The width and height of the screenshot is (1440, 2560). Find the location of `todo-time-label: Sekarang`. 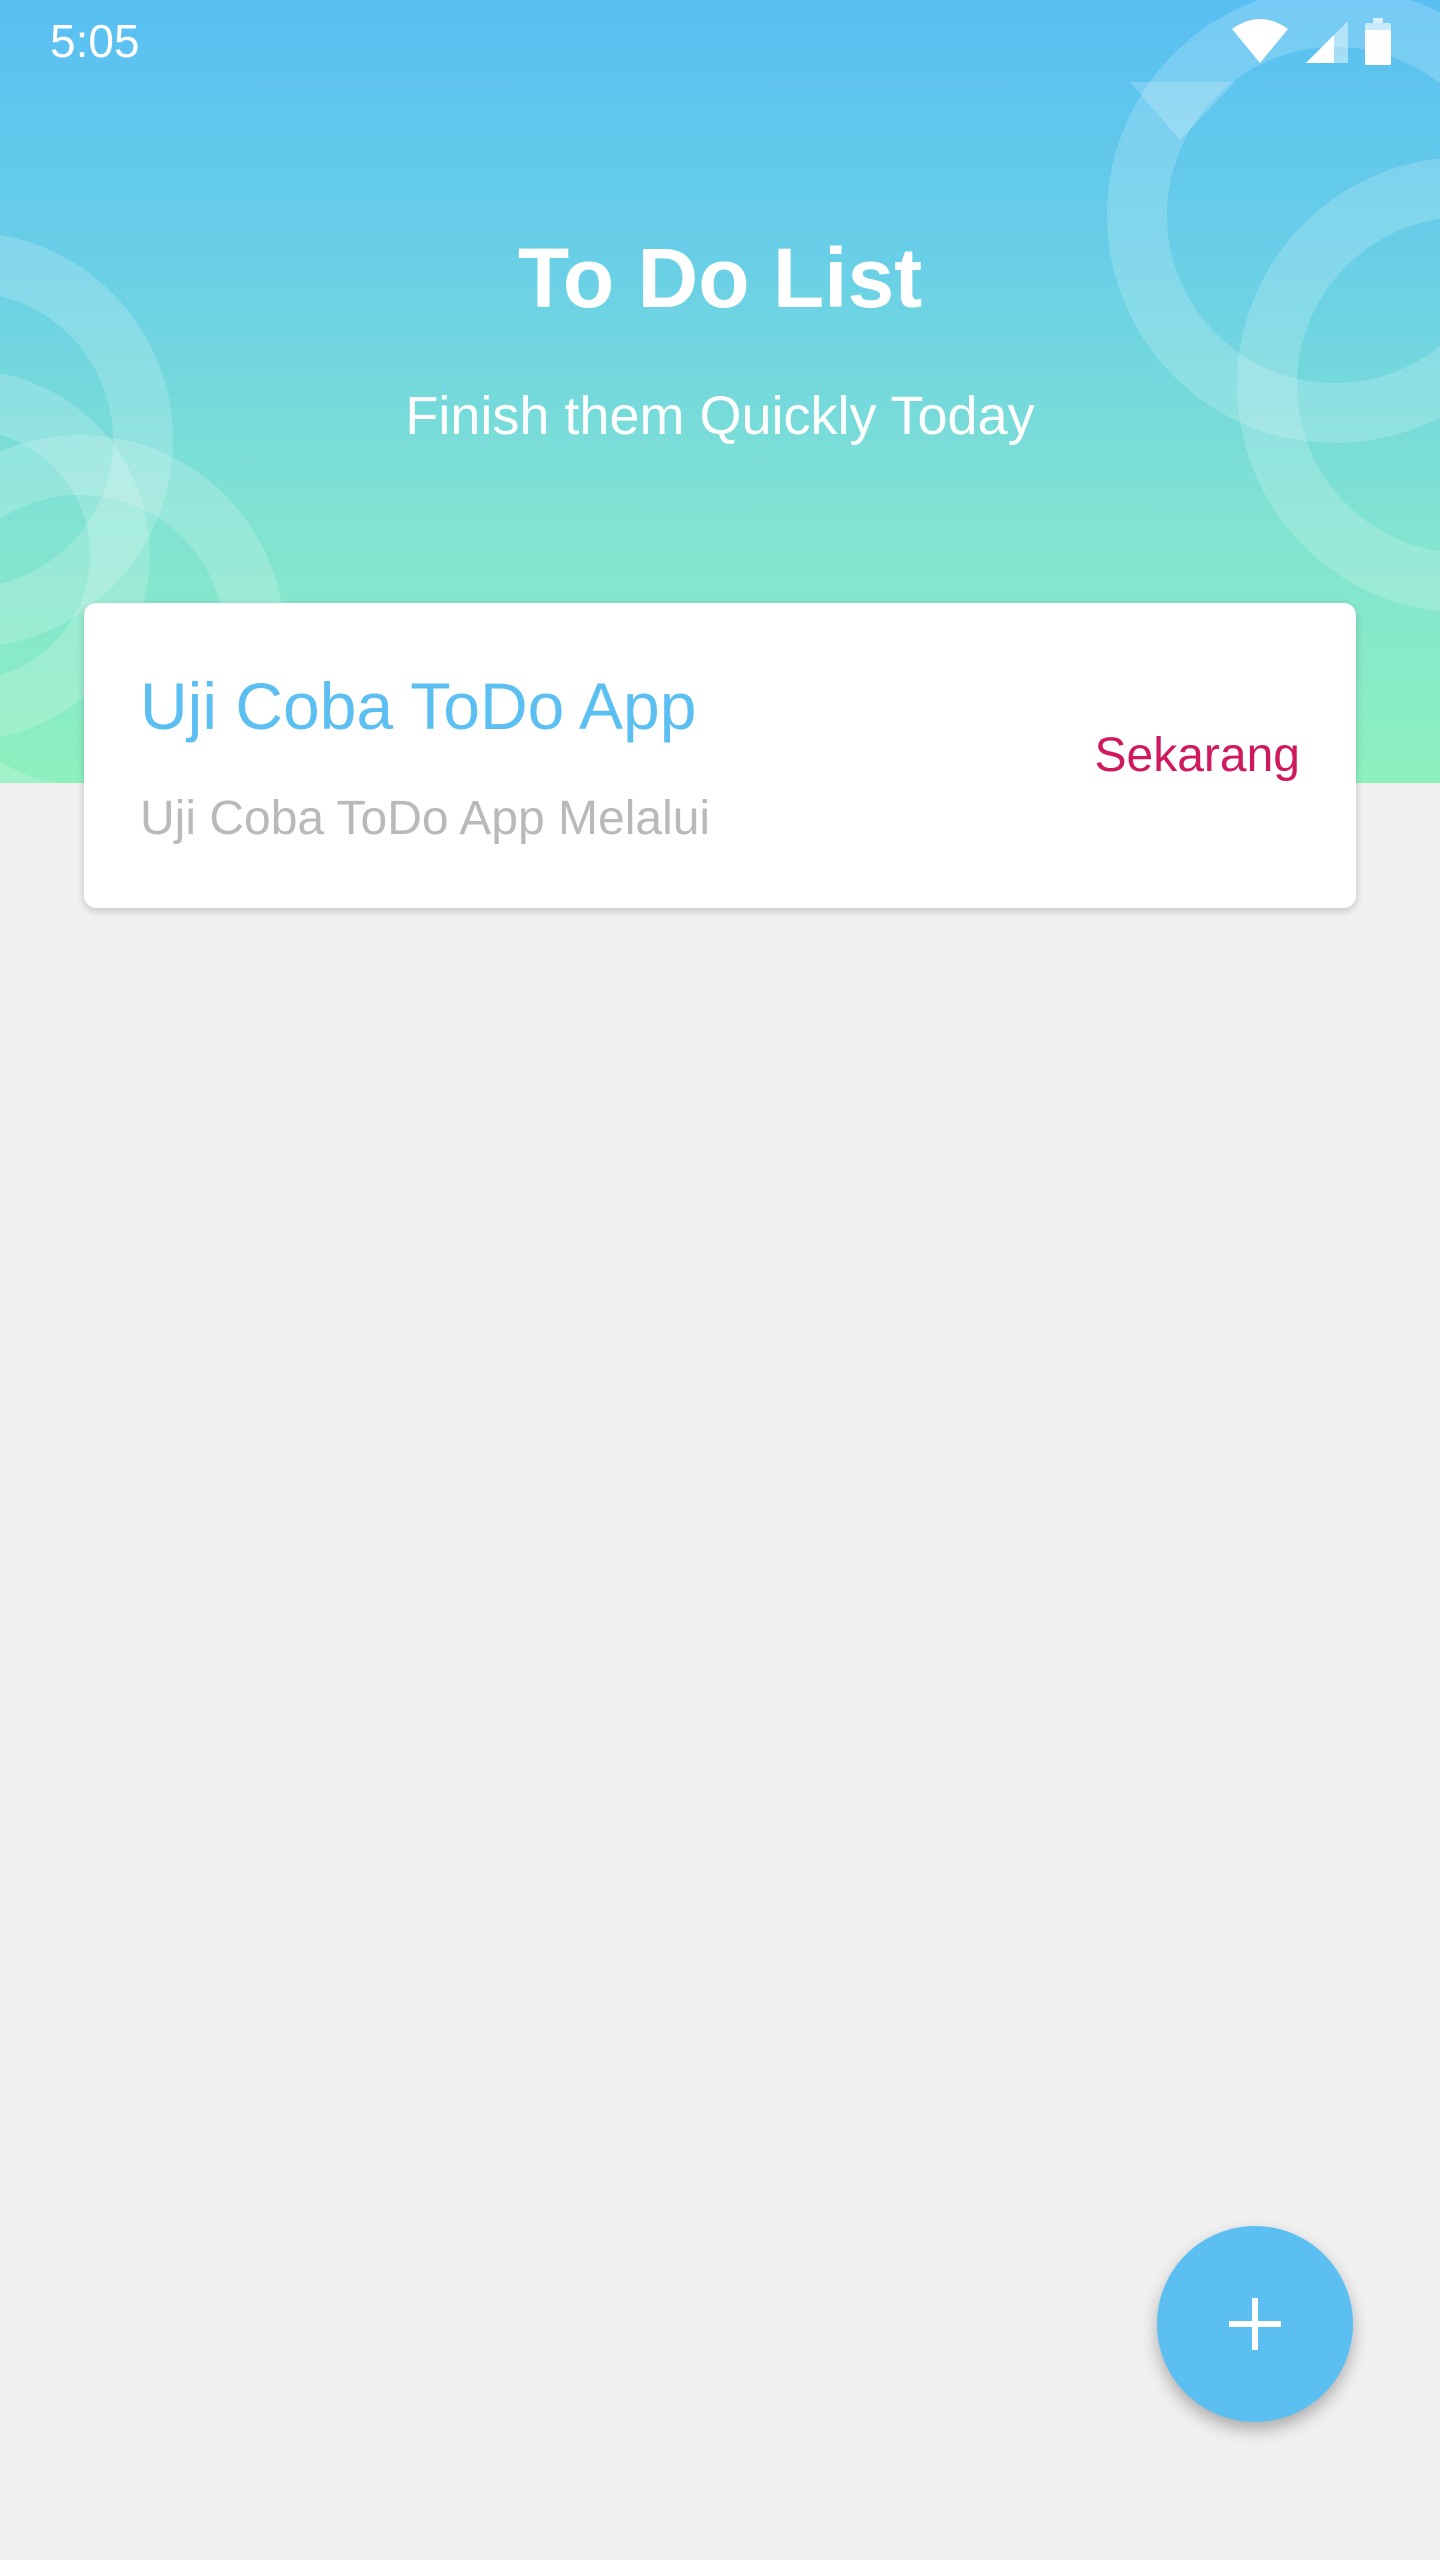

todo-time-label: Sekarang is located at coordinates (1197, 755).